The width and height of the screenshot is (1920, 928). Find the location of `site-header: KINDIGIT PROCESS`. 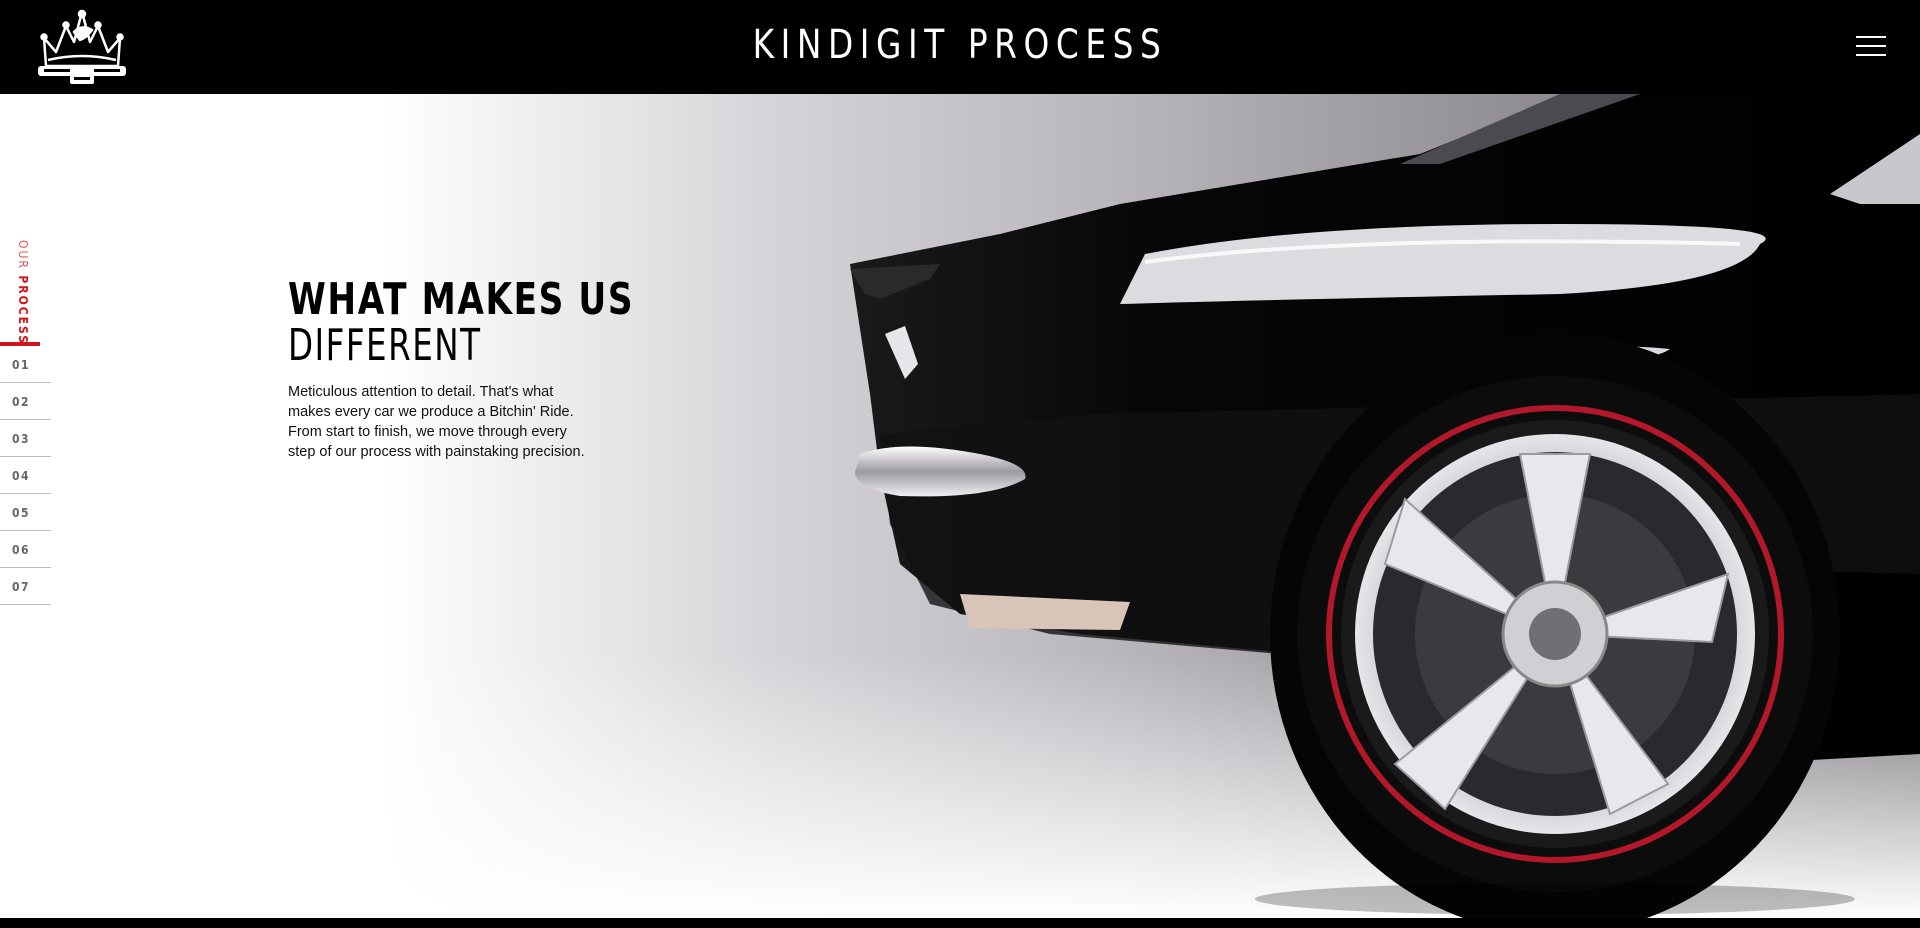

site-header: KINDIGIT PROCESS is located at coordinates (960, 47).